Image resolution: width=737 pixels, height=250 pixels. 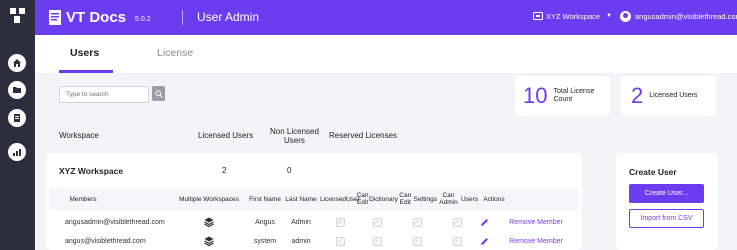 What do you see at coordinates (563, 99) in the screenshot?
I see `total-license-count-label-line2: Count` at bounding box center [563, 99].